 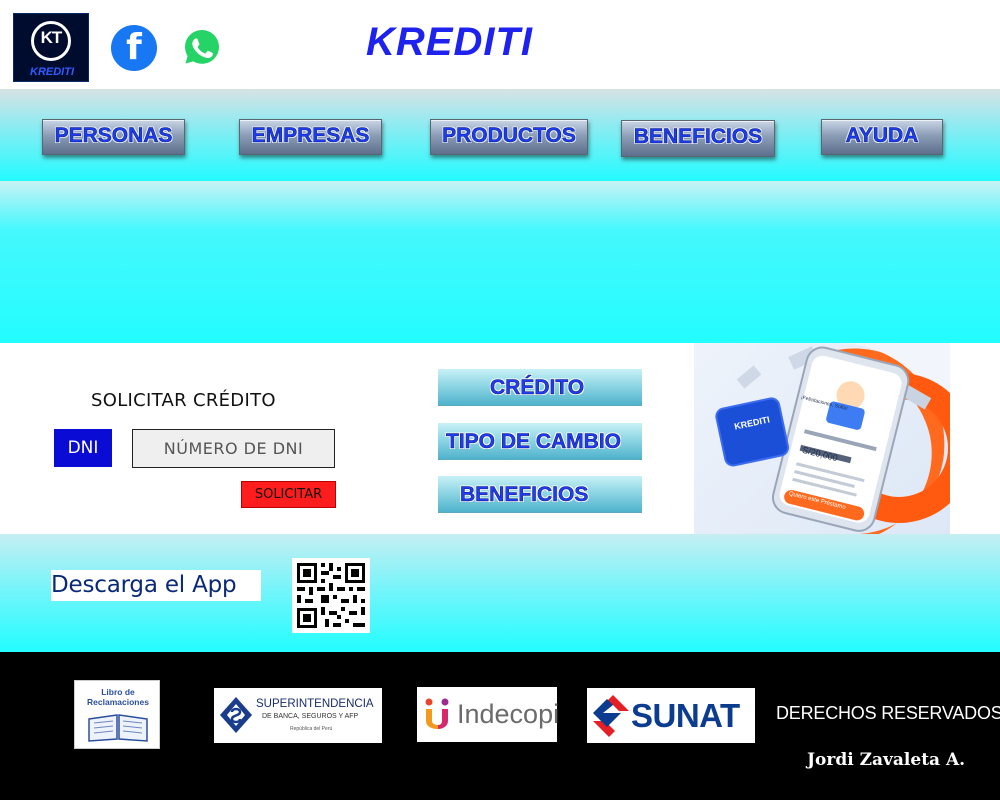 What do you see at coordinates (236, 715) in the screenshot?
I see `sbs-emblem-icon` at bounding box center [236, 715].